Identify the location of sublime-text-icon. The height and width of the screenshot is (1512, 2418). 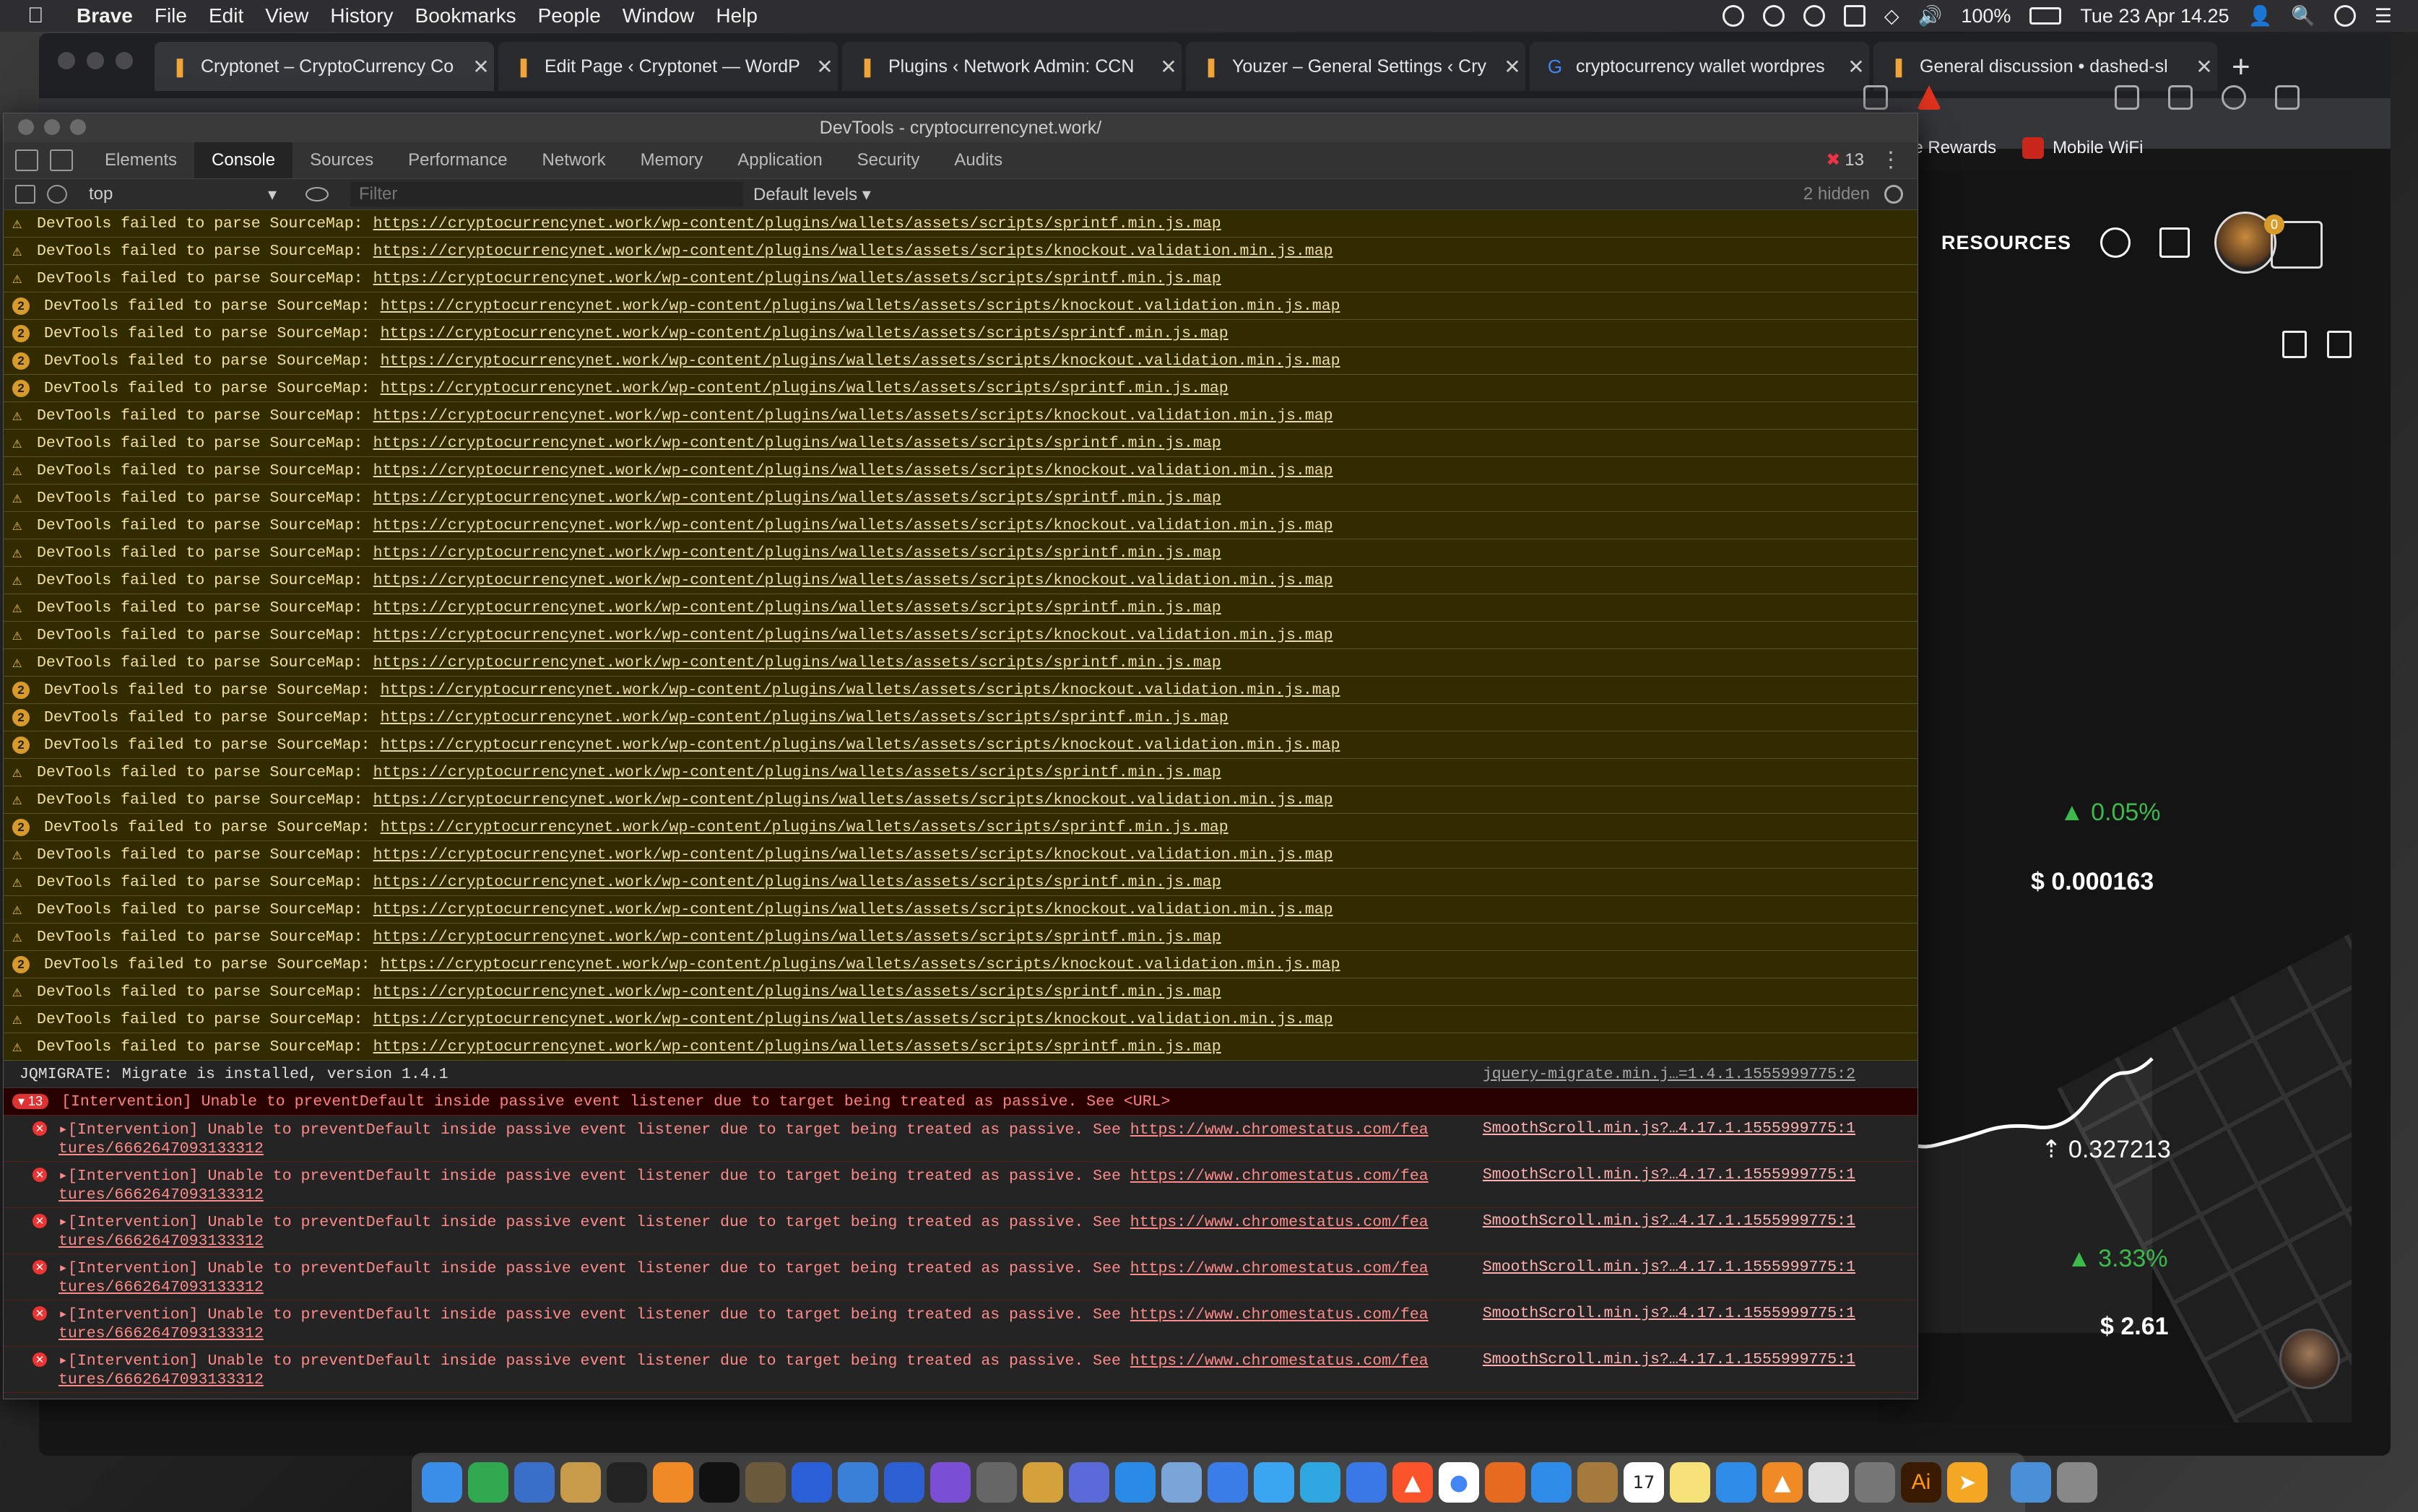
(673, 1483).